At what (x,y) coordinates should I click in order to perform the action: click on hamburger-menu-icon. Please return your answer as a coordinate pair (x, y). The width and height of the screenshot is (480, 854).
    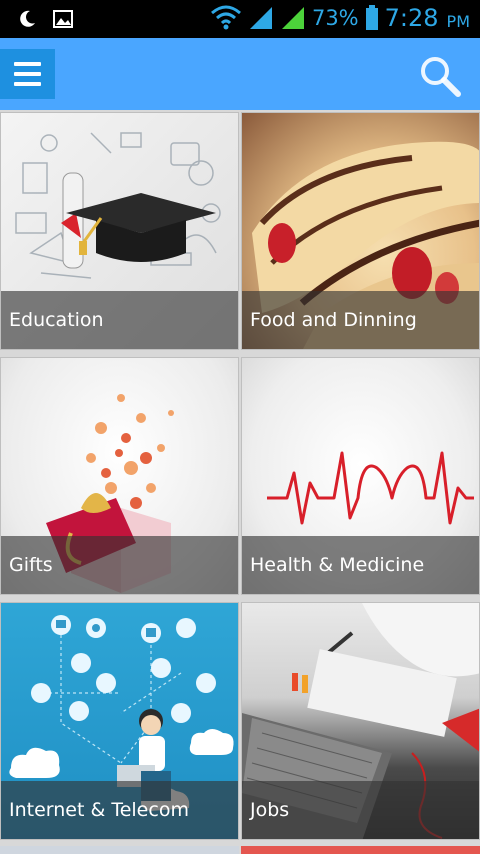
    Looking at the image, I should click on (27, 64).